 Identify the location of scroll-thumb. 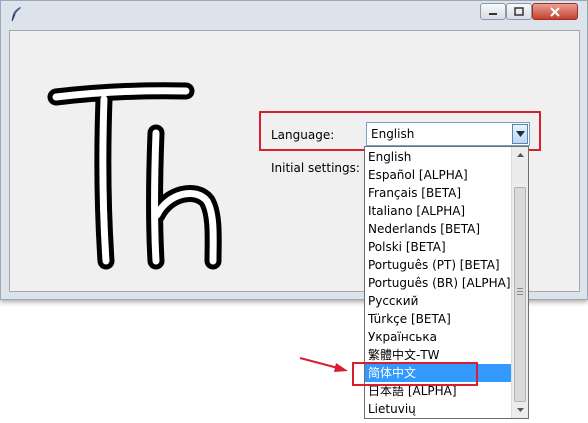
(520, 294).